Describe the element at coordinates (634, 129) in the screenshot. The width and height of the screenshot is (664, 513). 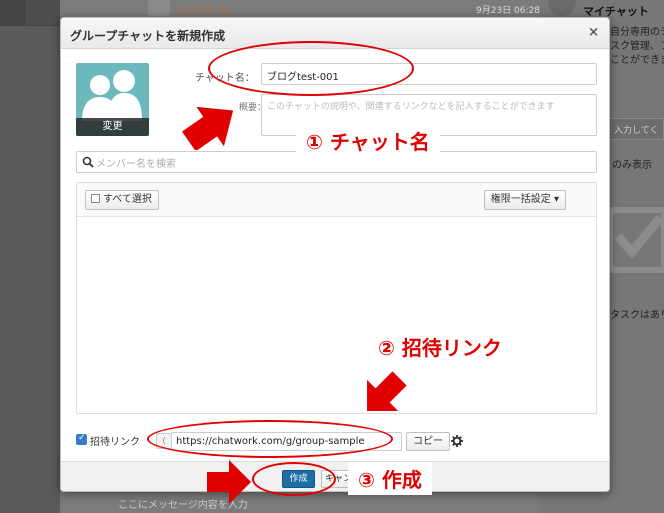
I see `right-panel-input: 入力してく` at that location.